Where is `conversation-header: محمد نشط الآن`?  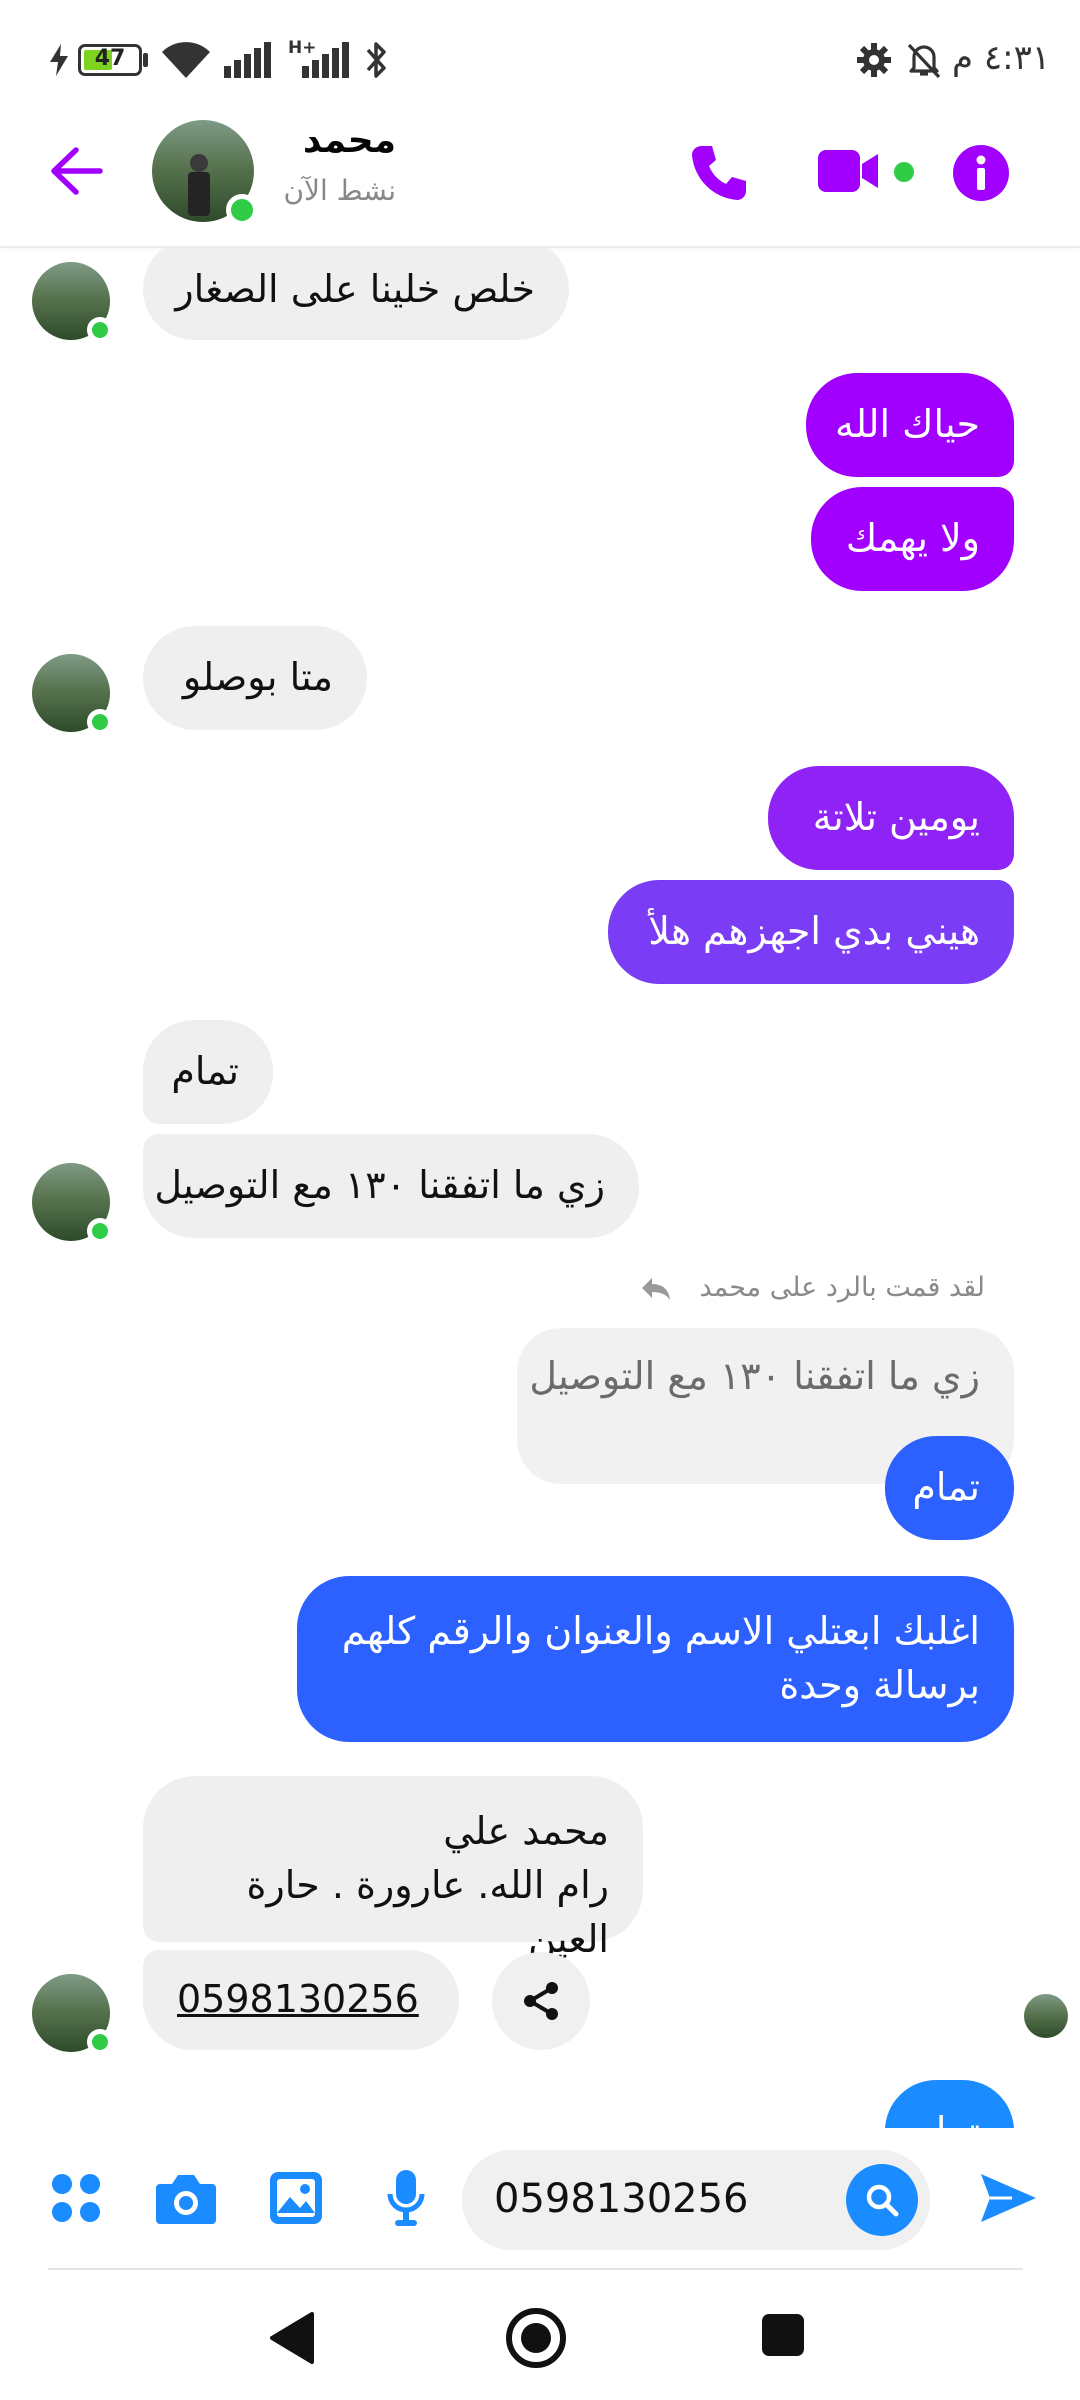 conversation-header: محمد نشط الآن is located at coordinates (540, 184).